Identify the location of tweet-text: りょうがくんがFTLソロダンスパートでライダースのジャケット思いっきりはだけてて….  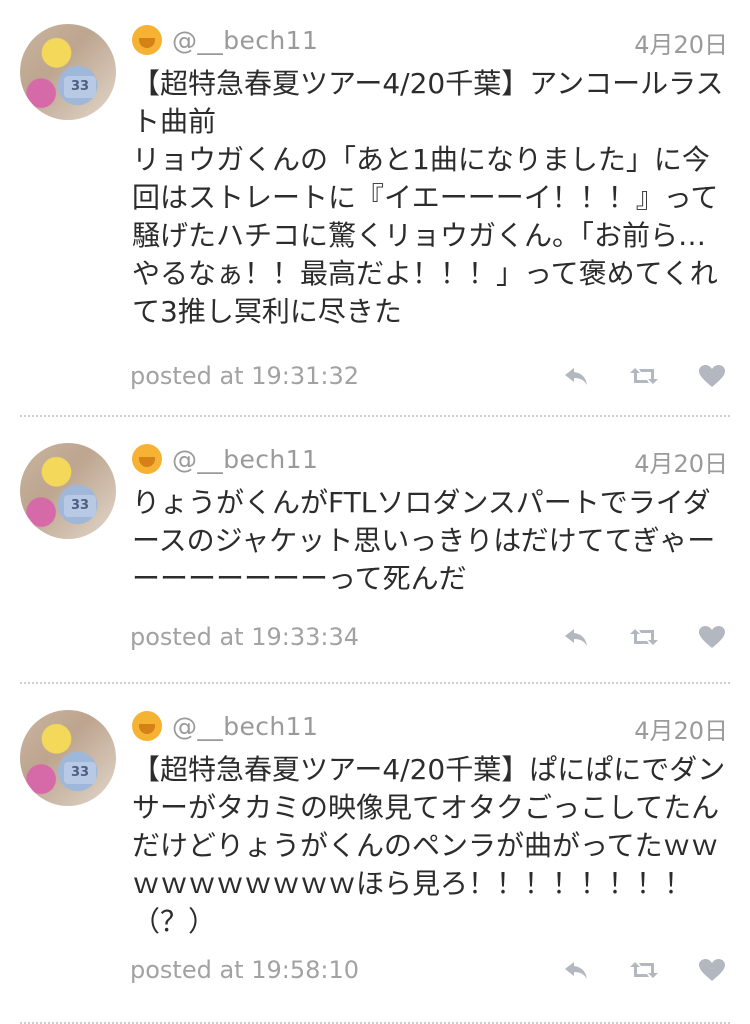
(424, 540).